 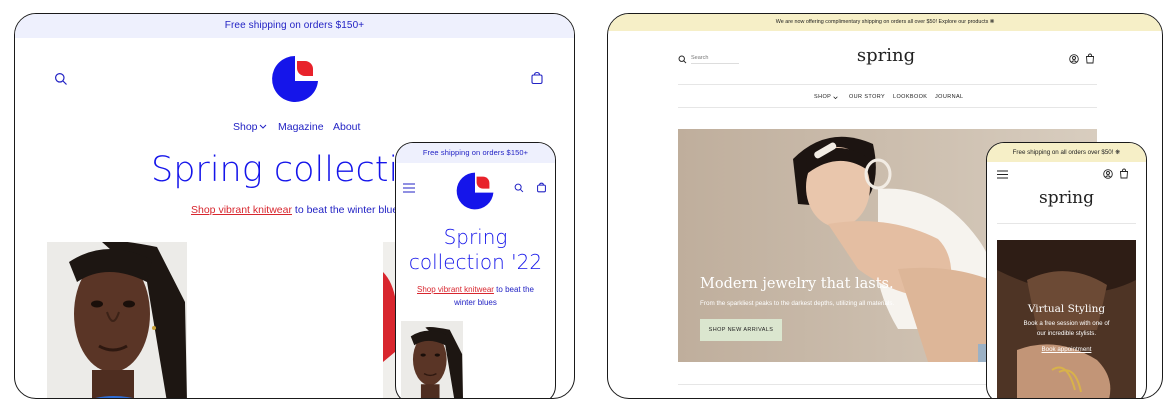 What do you see at coordinates (475, 262) in the screenshot?
I see `mobile-hero-title-2: collection '22` at bounding box center [475, 262].